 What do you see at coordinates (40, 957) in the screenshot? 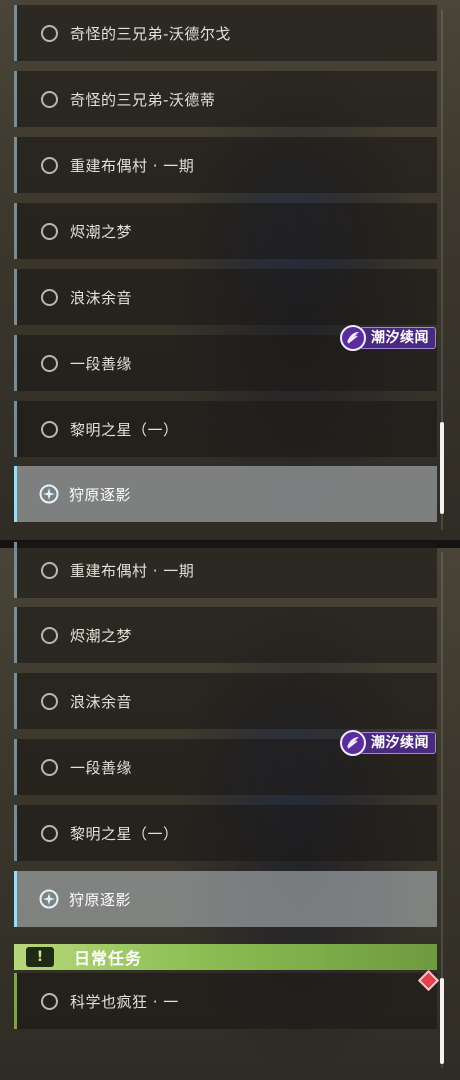
I see `exclamation-icon: !` at bounding box center [40, 957].